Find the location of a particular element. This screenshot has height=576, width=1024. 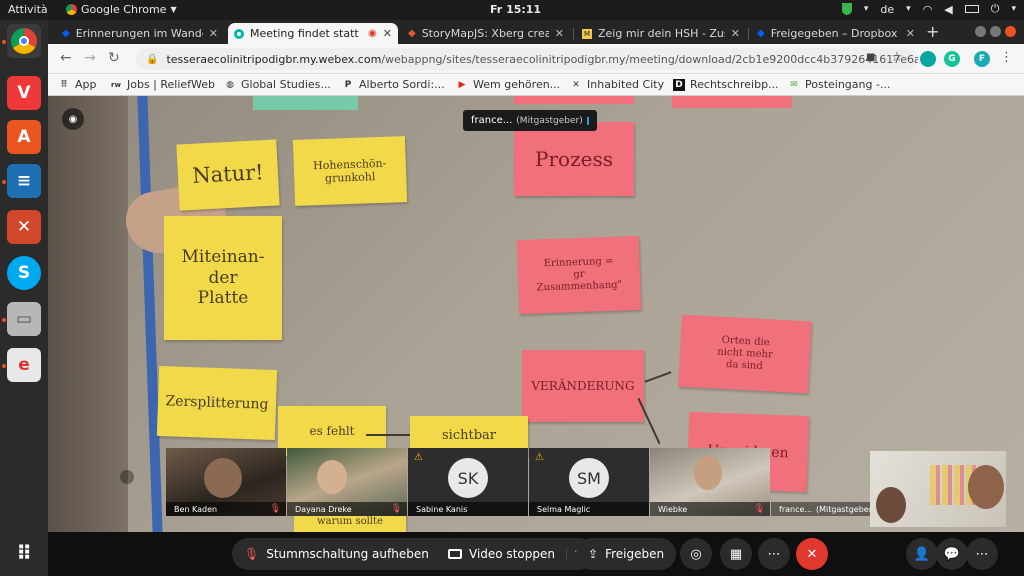

dock-writer: ≡ is located at coordinates (24, 181).